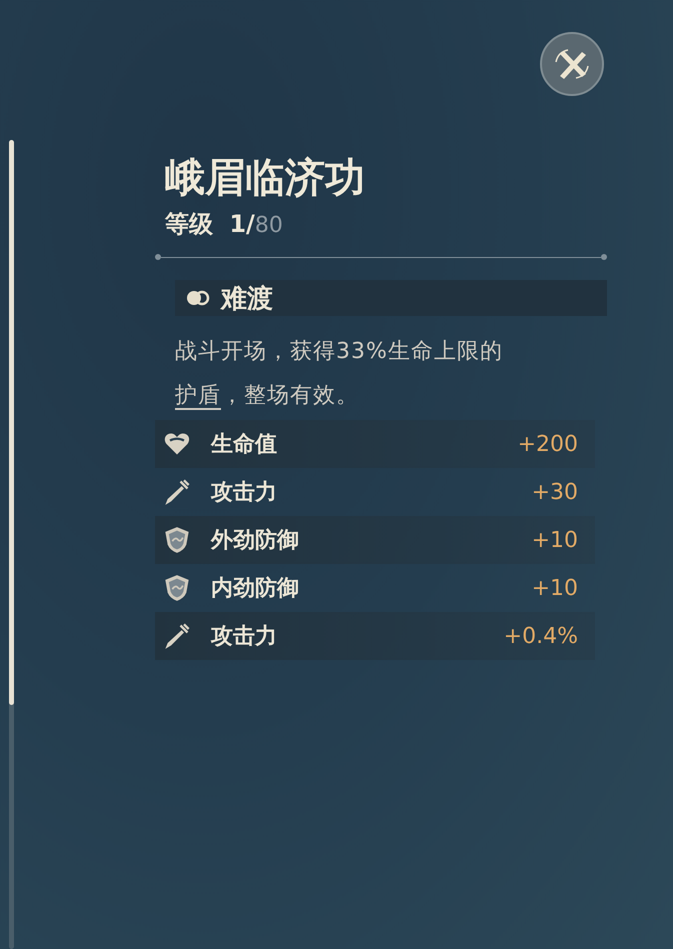  I want to click on skill-description: 战斗开场，获得33%生命上限的 护盾，整场有效。, so click(339, 374).